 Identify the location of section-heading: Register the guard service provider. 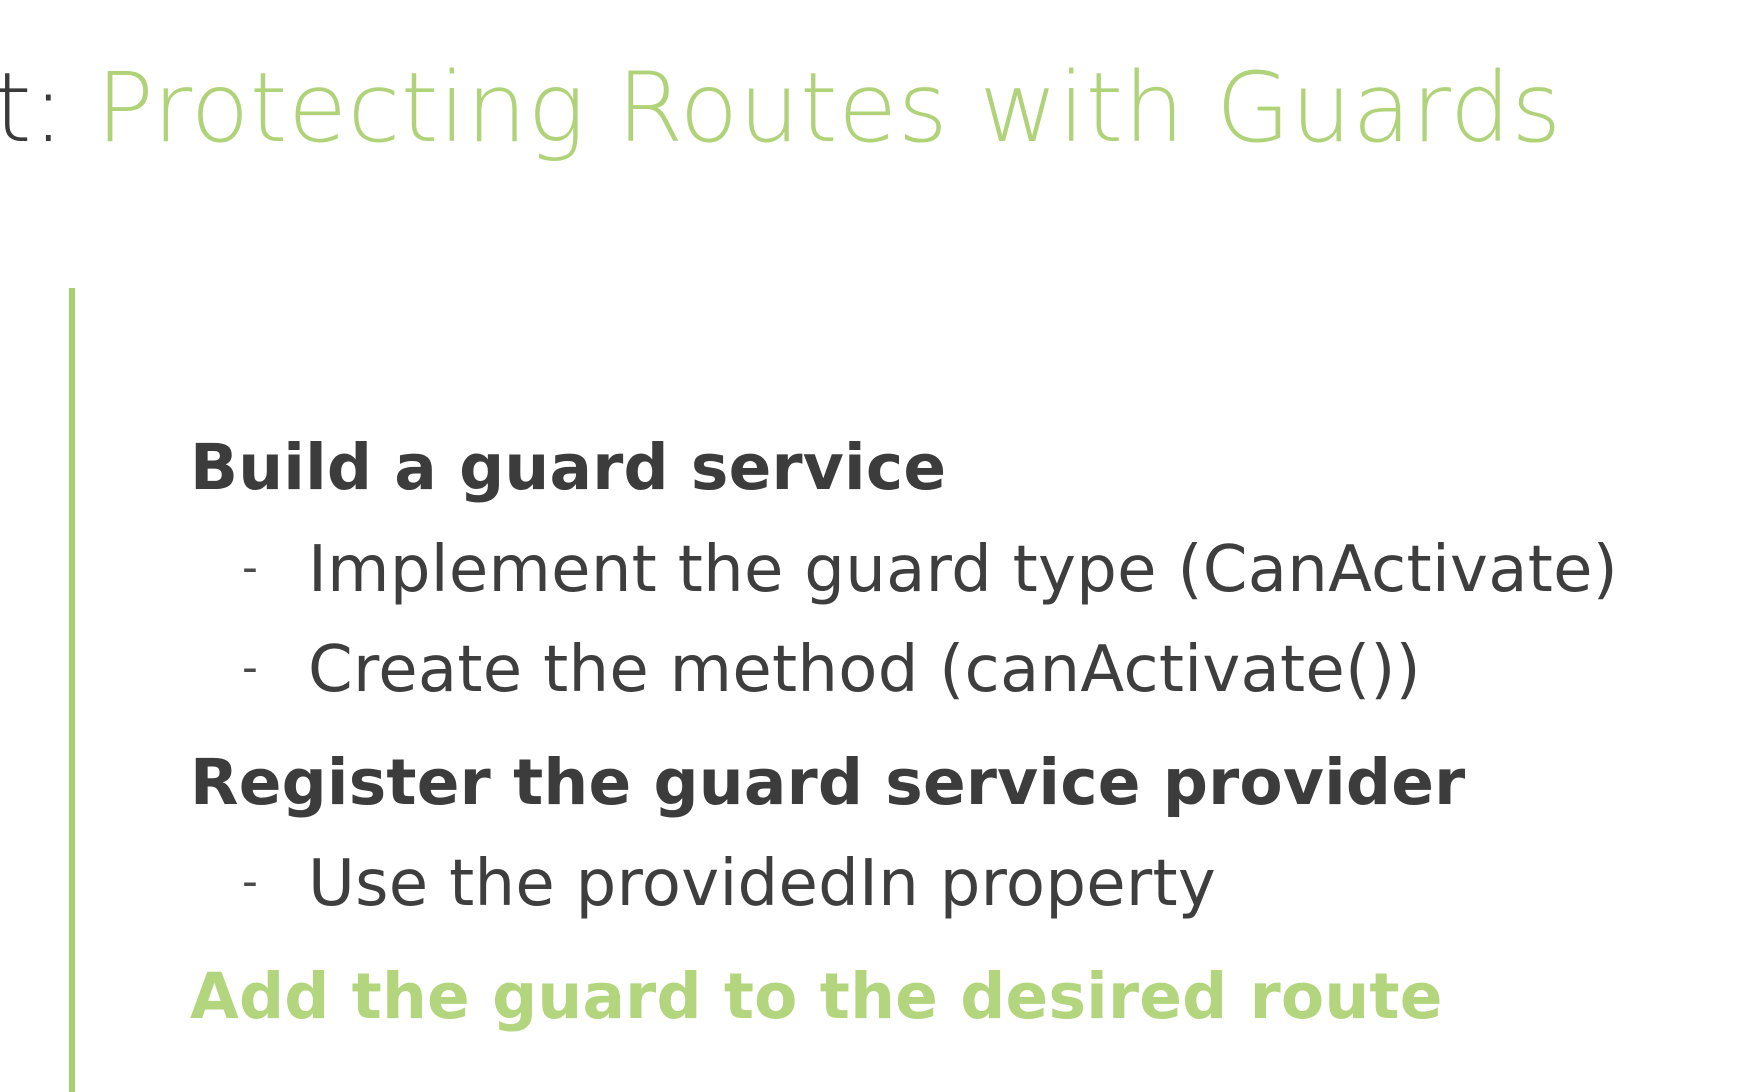
(828, 782).